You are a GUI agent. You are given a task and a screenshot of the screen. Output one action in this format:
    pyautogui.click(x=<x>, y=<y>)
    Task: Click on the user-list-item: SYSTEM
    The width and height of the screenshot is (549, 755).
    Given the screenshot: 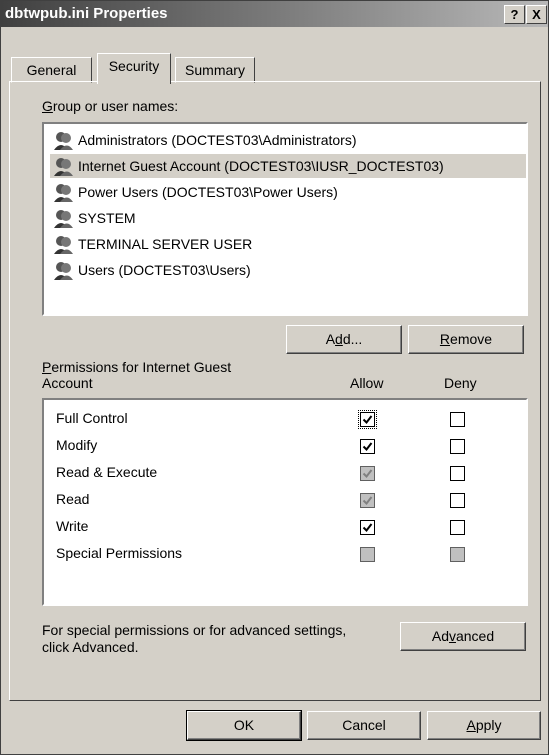 What is the action you would take?
    pyautogui.click(x=94, y=218)
    